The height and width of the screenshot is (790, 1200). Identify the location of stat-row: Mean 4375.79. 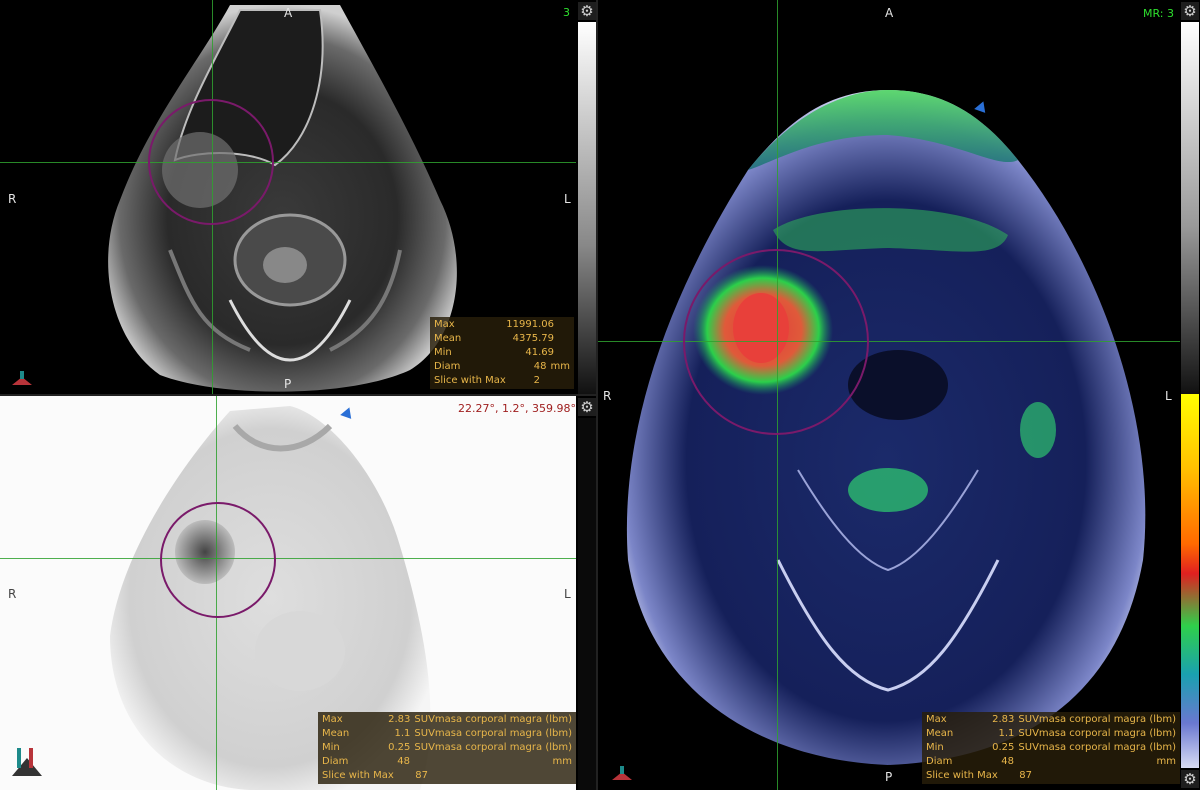
(502, 339).